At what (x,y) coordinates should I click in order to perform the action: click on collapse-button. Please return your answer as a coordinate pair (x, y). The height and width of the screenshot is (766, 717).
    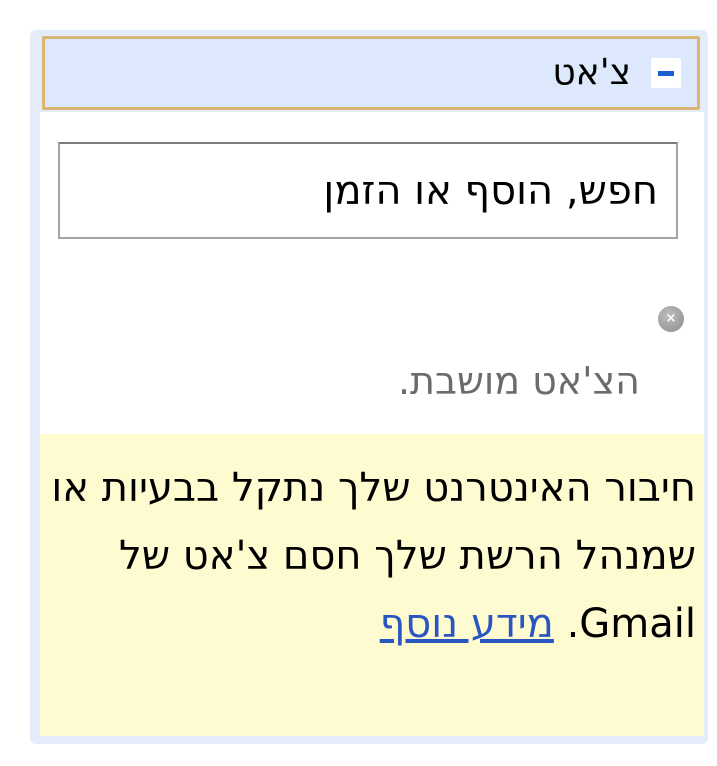
    Looking at the image, I should click on (666, 73).